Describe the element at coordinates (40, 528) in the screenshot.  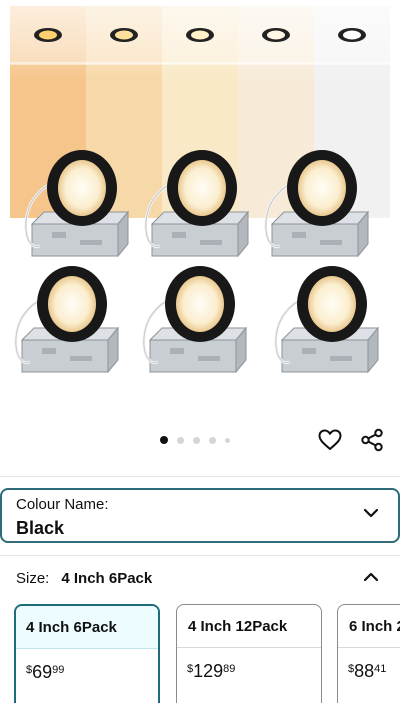
I see `colour-value: Black` at that location.